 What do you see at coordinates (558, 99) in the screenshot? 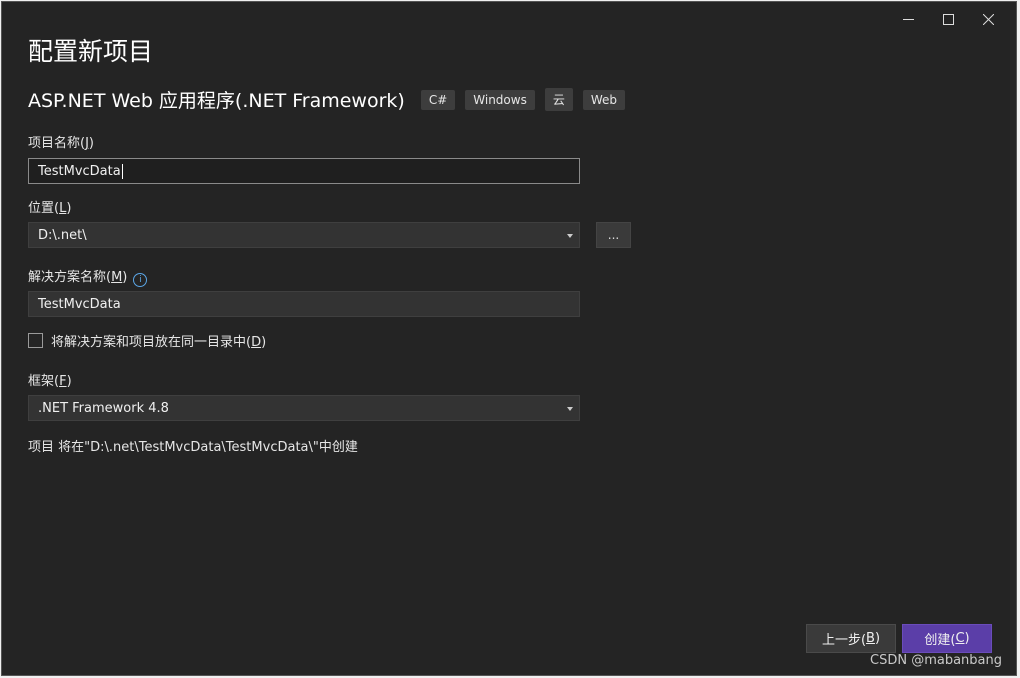
I see `tag-cloud: 云` at bounding box center [558, 99].